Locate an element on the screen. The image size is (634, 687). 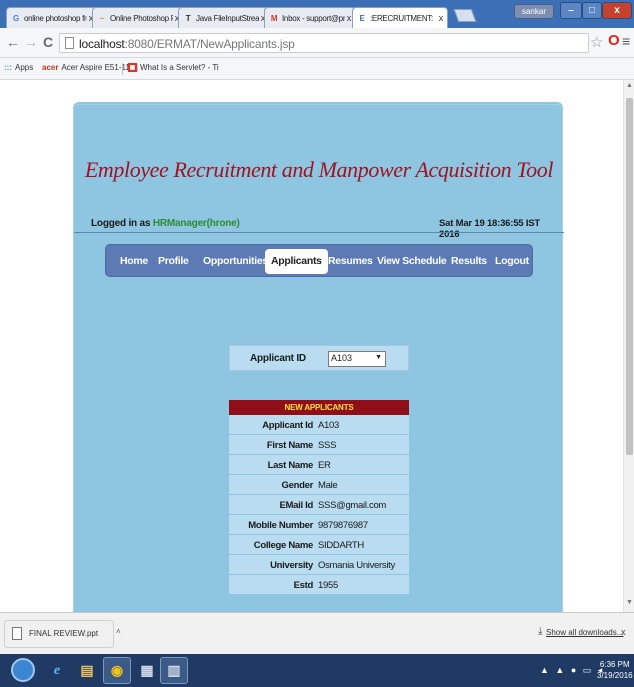
applicant-id-label: Applicant ID is located at coordinates (278, 358).